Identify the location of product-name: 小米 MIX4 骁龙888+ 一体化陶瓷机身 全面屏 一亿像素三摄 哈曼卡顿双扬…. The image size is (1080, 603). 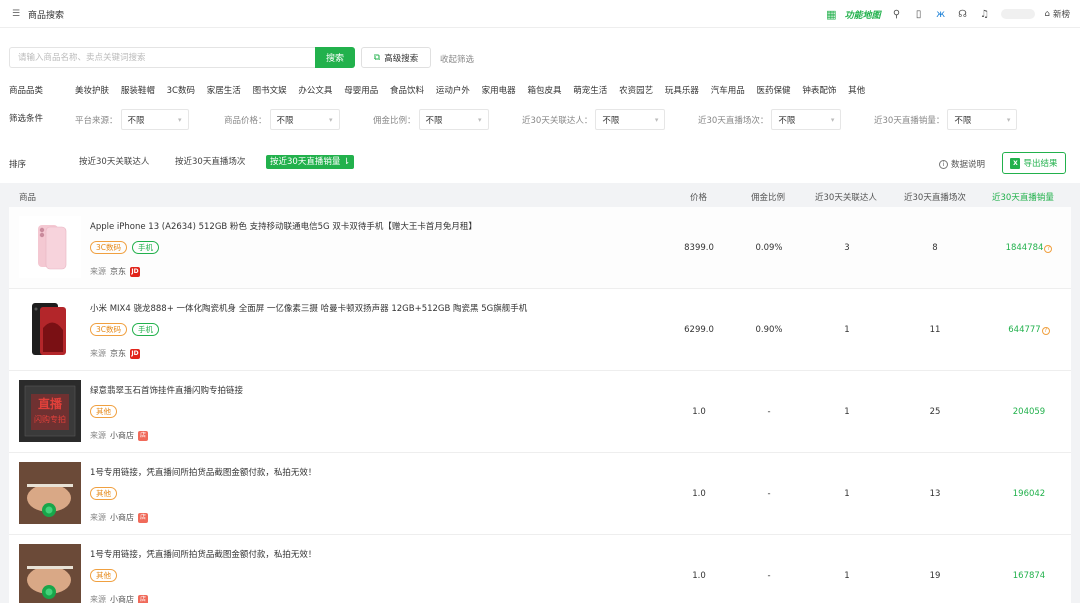
(308, 308).